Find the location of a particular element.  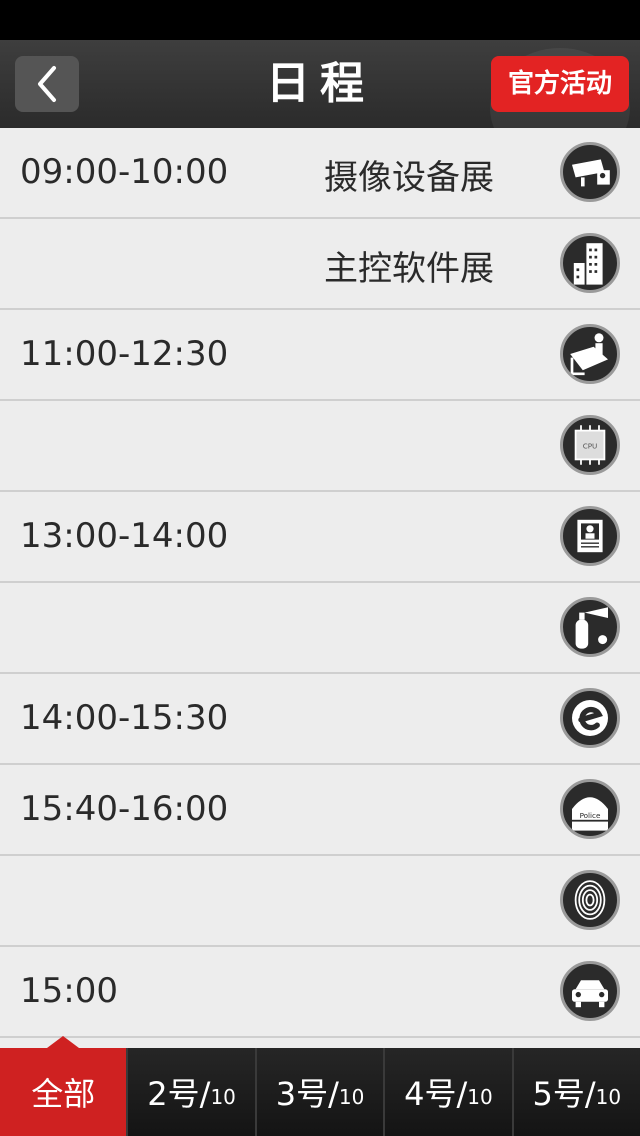

time-range: 13:00-14:00 is located at coordinates (124, 536).